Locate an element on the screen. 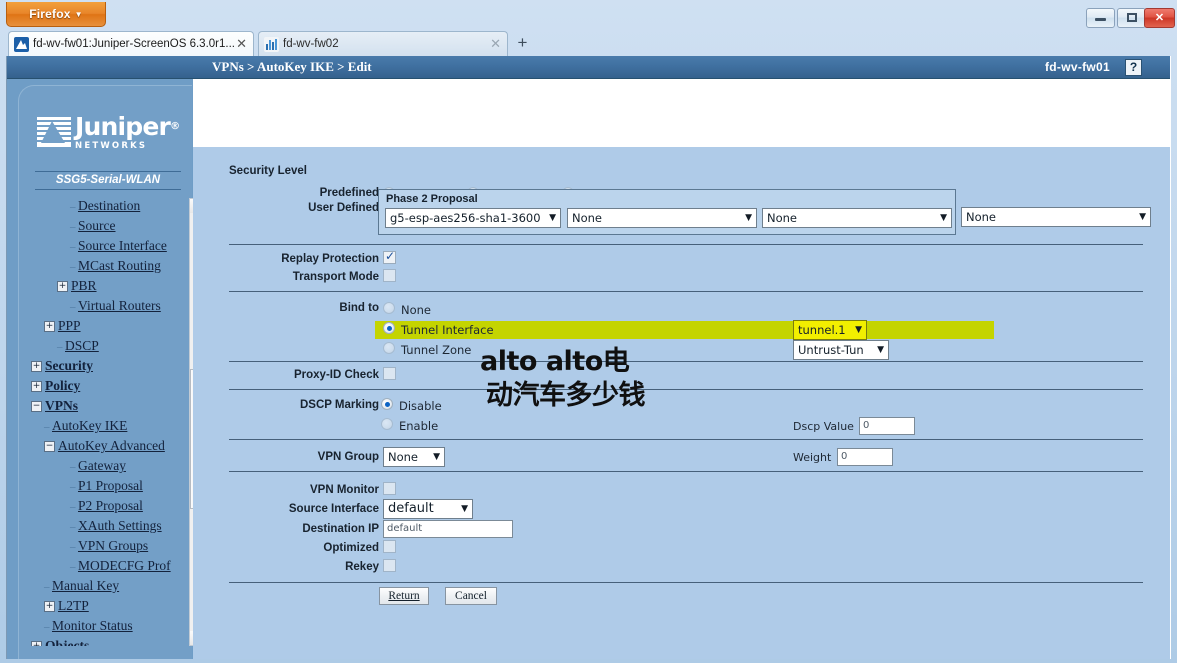 The width and height of the screenshot is (1177, 663). window-minimize-button is located at coordinates (1100, 18).